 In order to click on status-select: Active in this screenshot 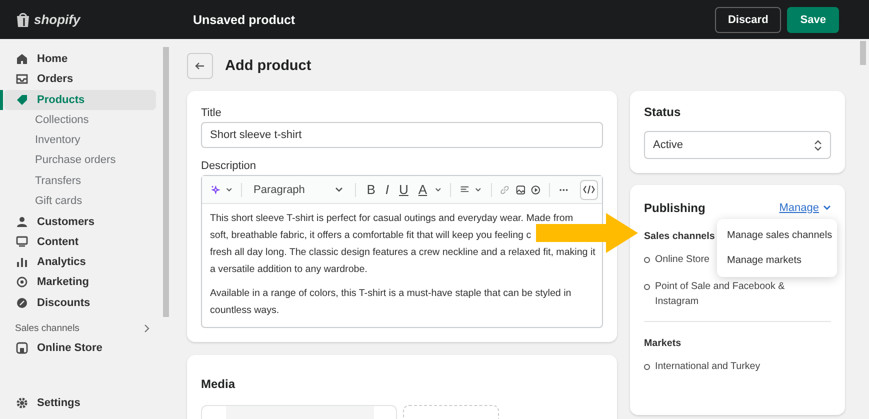, I will do `click(737, 145)`.